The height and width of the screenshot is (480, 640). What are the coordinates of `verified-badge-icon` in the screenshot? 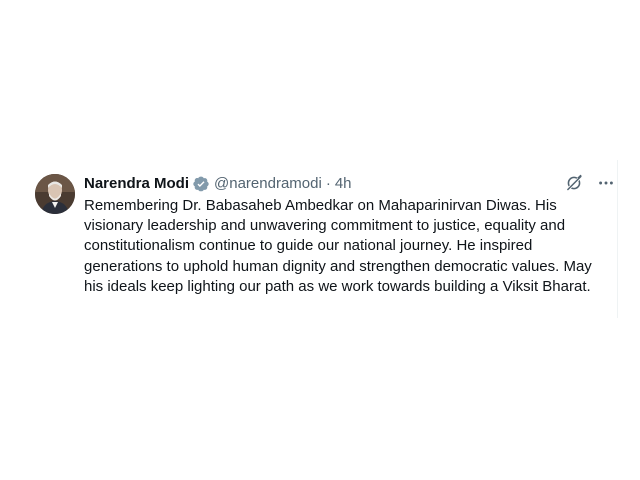 It's located at (201, 184).